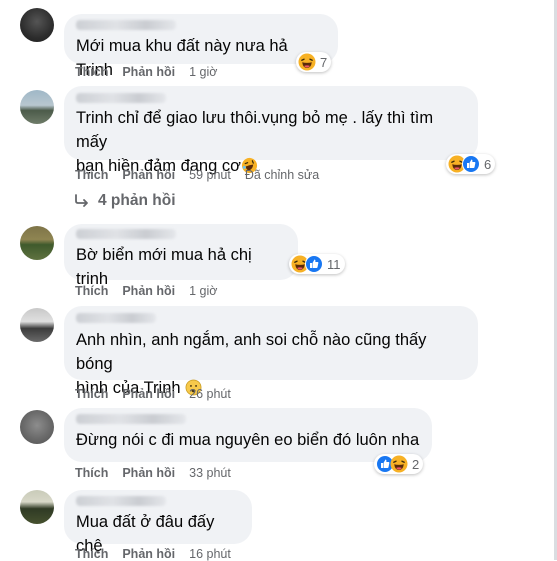  I want to click on reaction-count: 7, so click(324, 62).